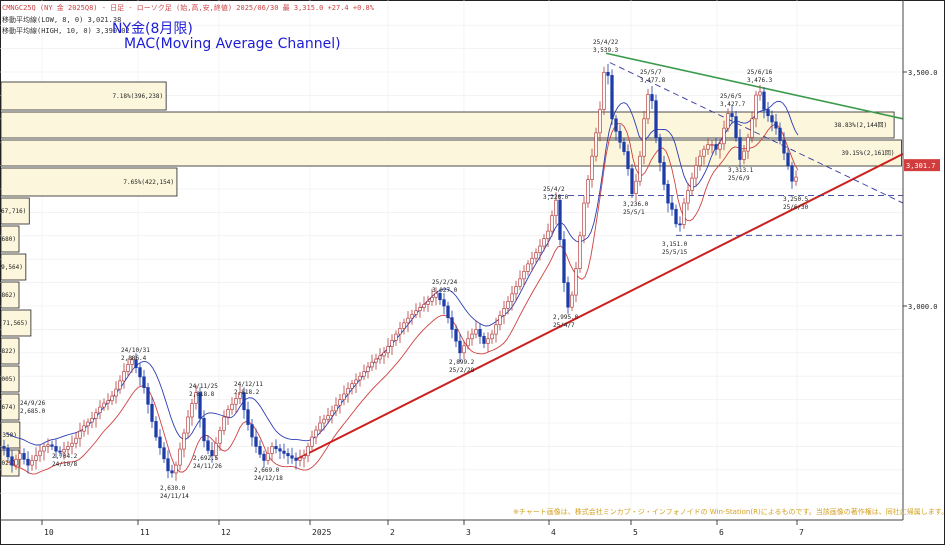 The image size is (947, 547). I want to click on swing-date-label: 24/12/11, so click(248, 384).